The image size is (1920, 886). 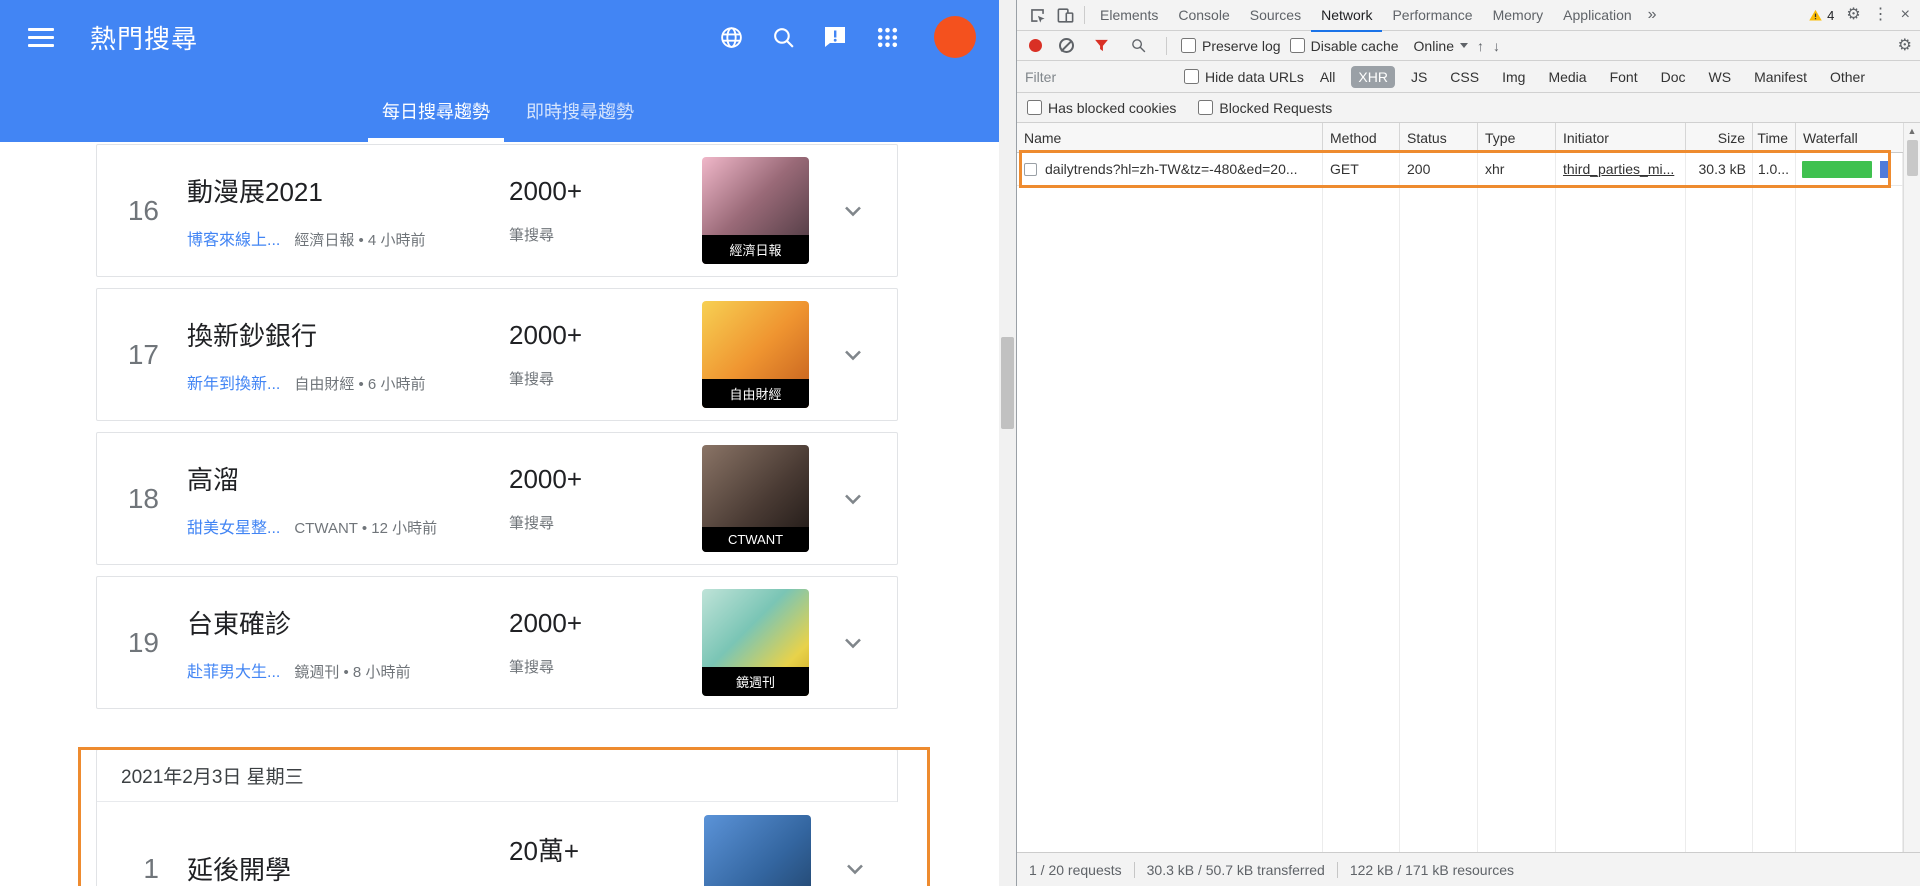 I want to click on throttling-value: Online, so click(x=1433, y=45).